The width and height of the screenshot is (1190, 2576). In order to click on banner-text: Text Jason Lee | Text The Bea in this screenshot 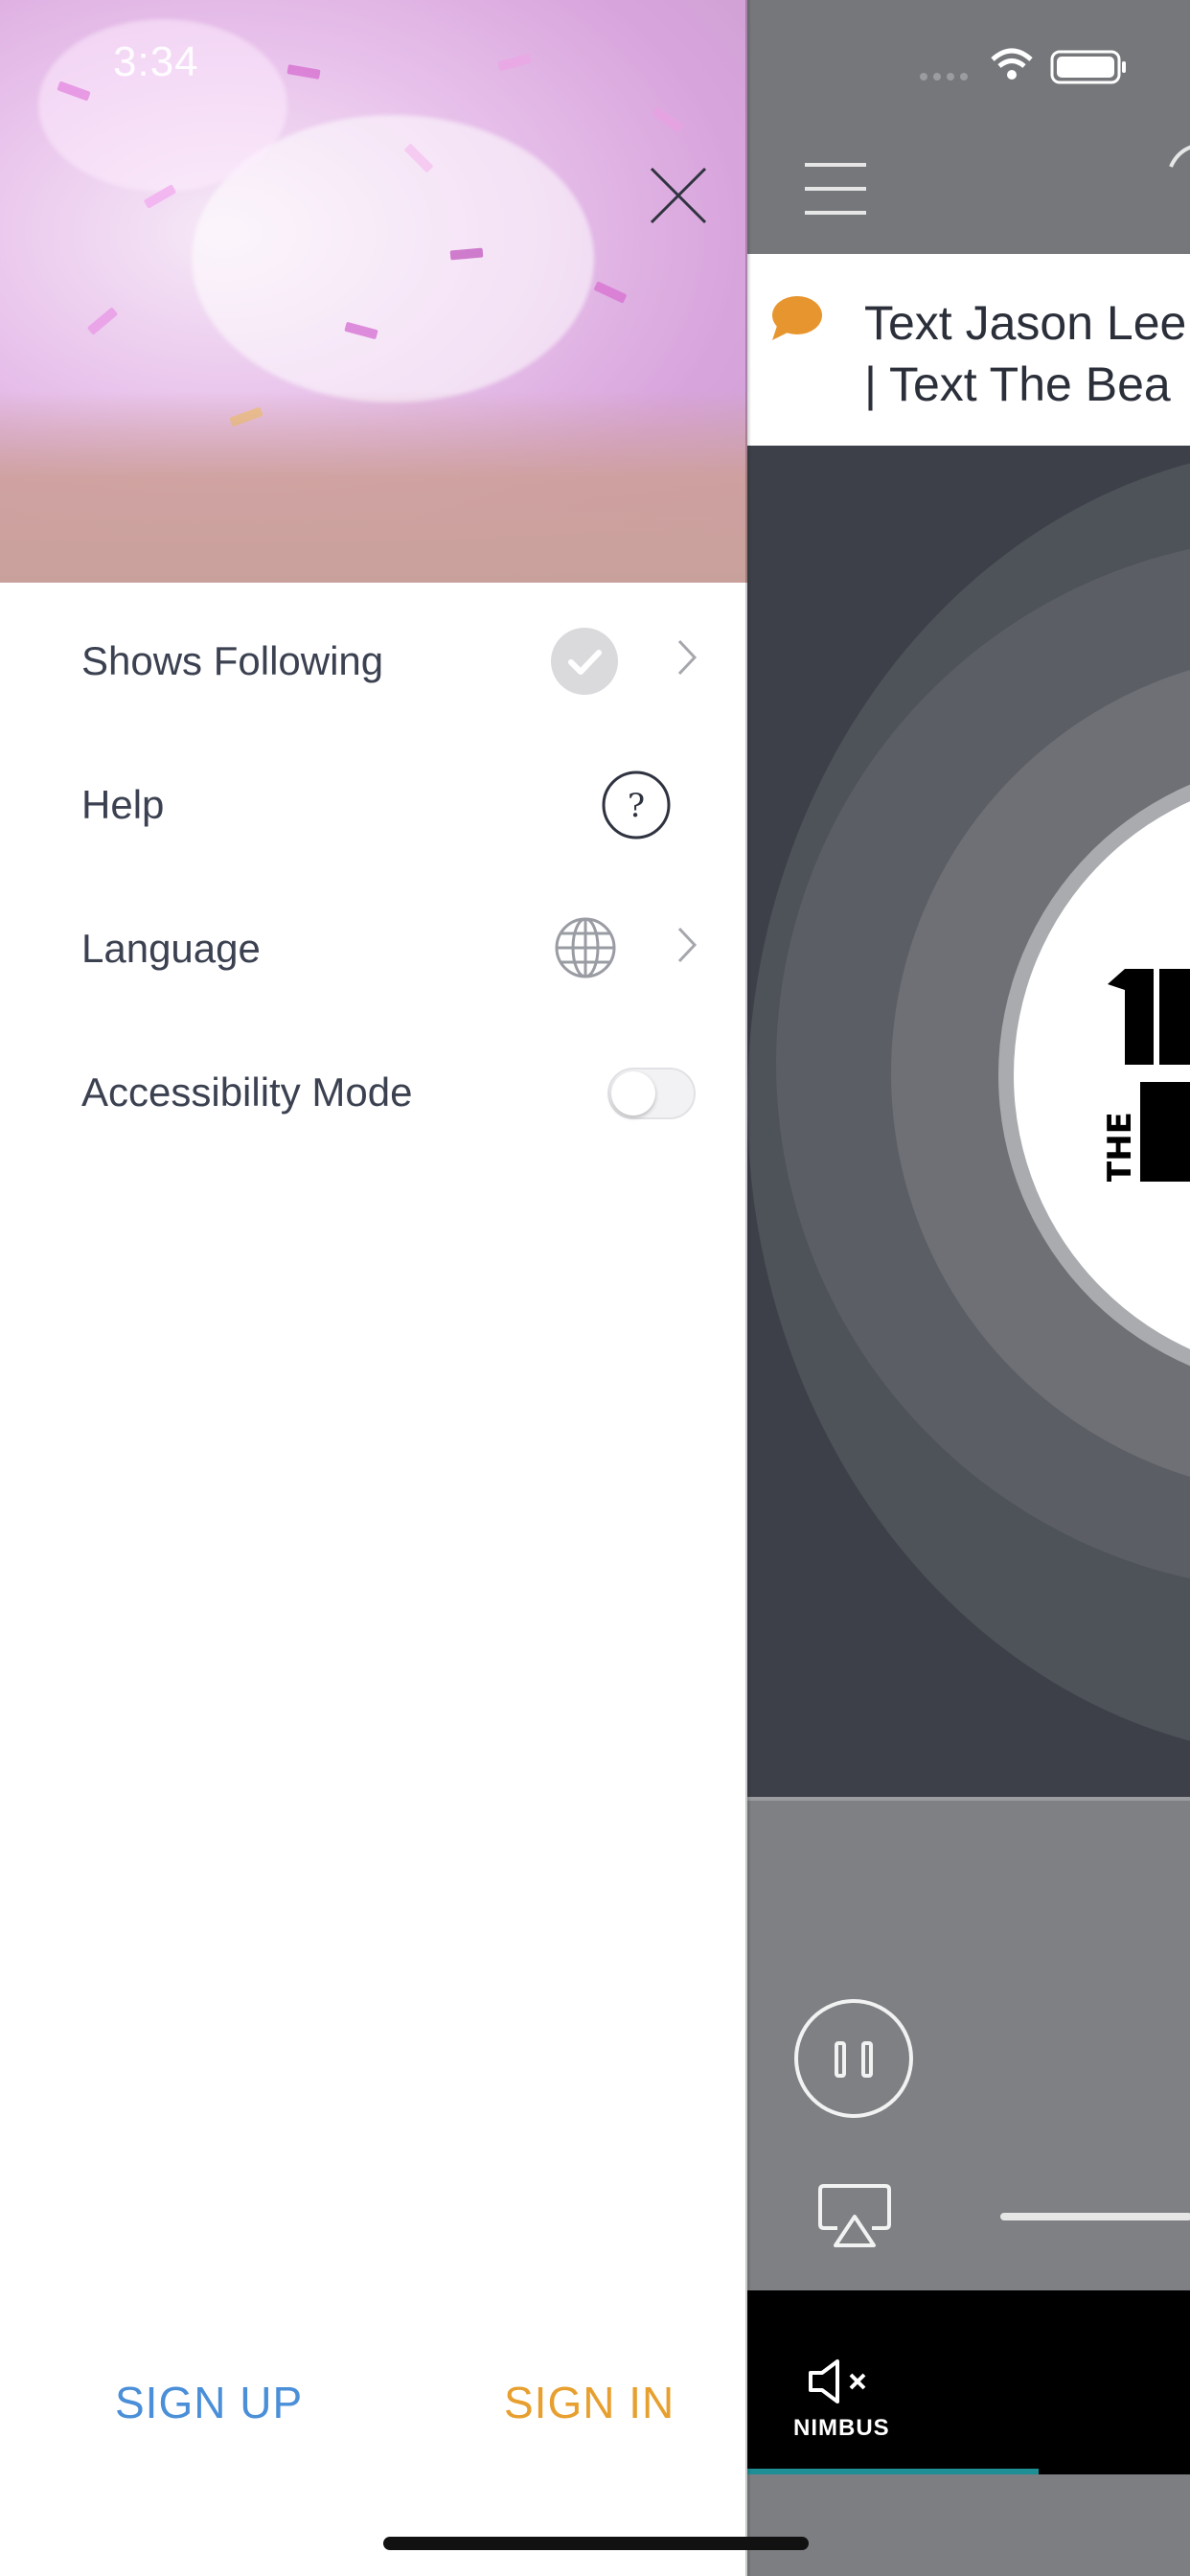, I will do `click(1025, 353)`.